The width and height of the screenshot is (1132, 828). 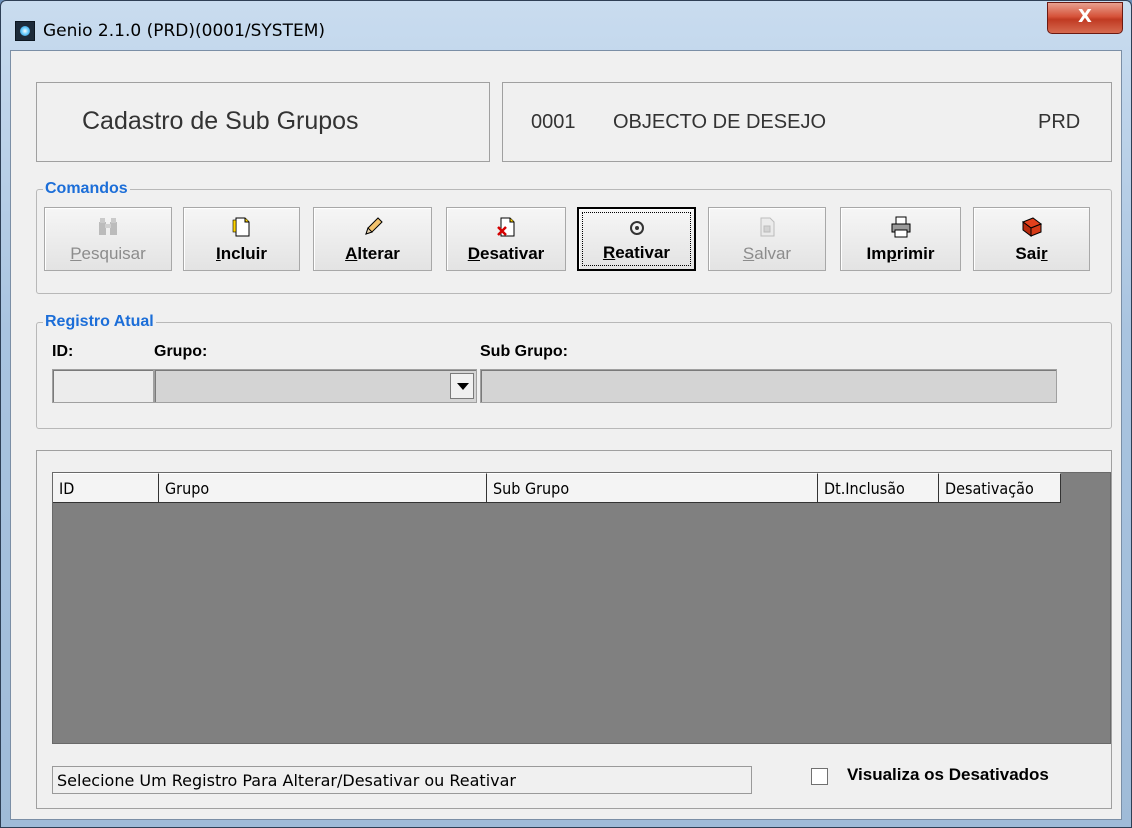 What do you see at coordinates (372, 239) in the screenshot?
I see `alterar-button: Alterar` at bounding box center [372, 239].